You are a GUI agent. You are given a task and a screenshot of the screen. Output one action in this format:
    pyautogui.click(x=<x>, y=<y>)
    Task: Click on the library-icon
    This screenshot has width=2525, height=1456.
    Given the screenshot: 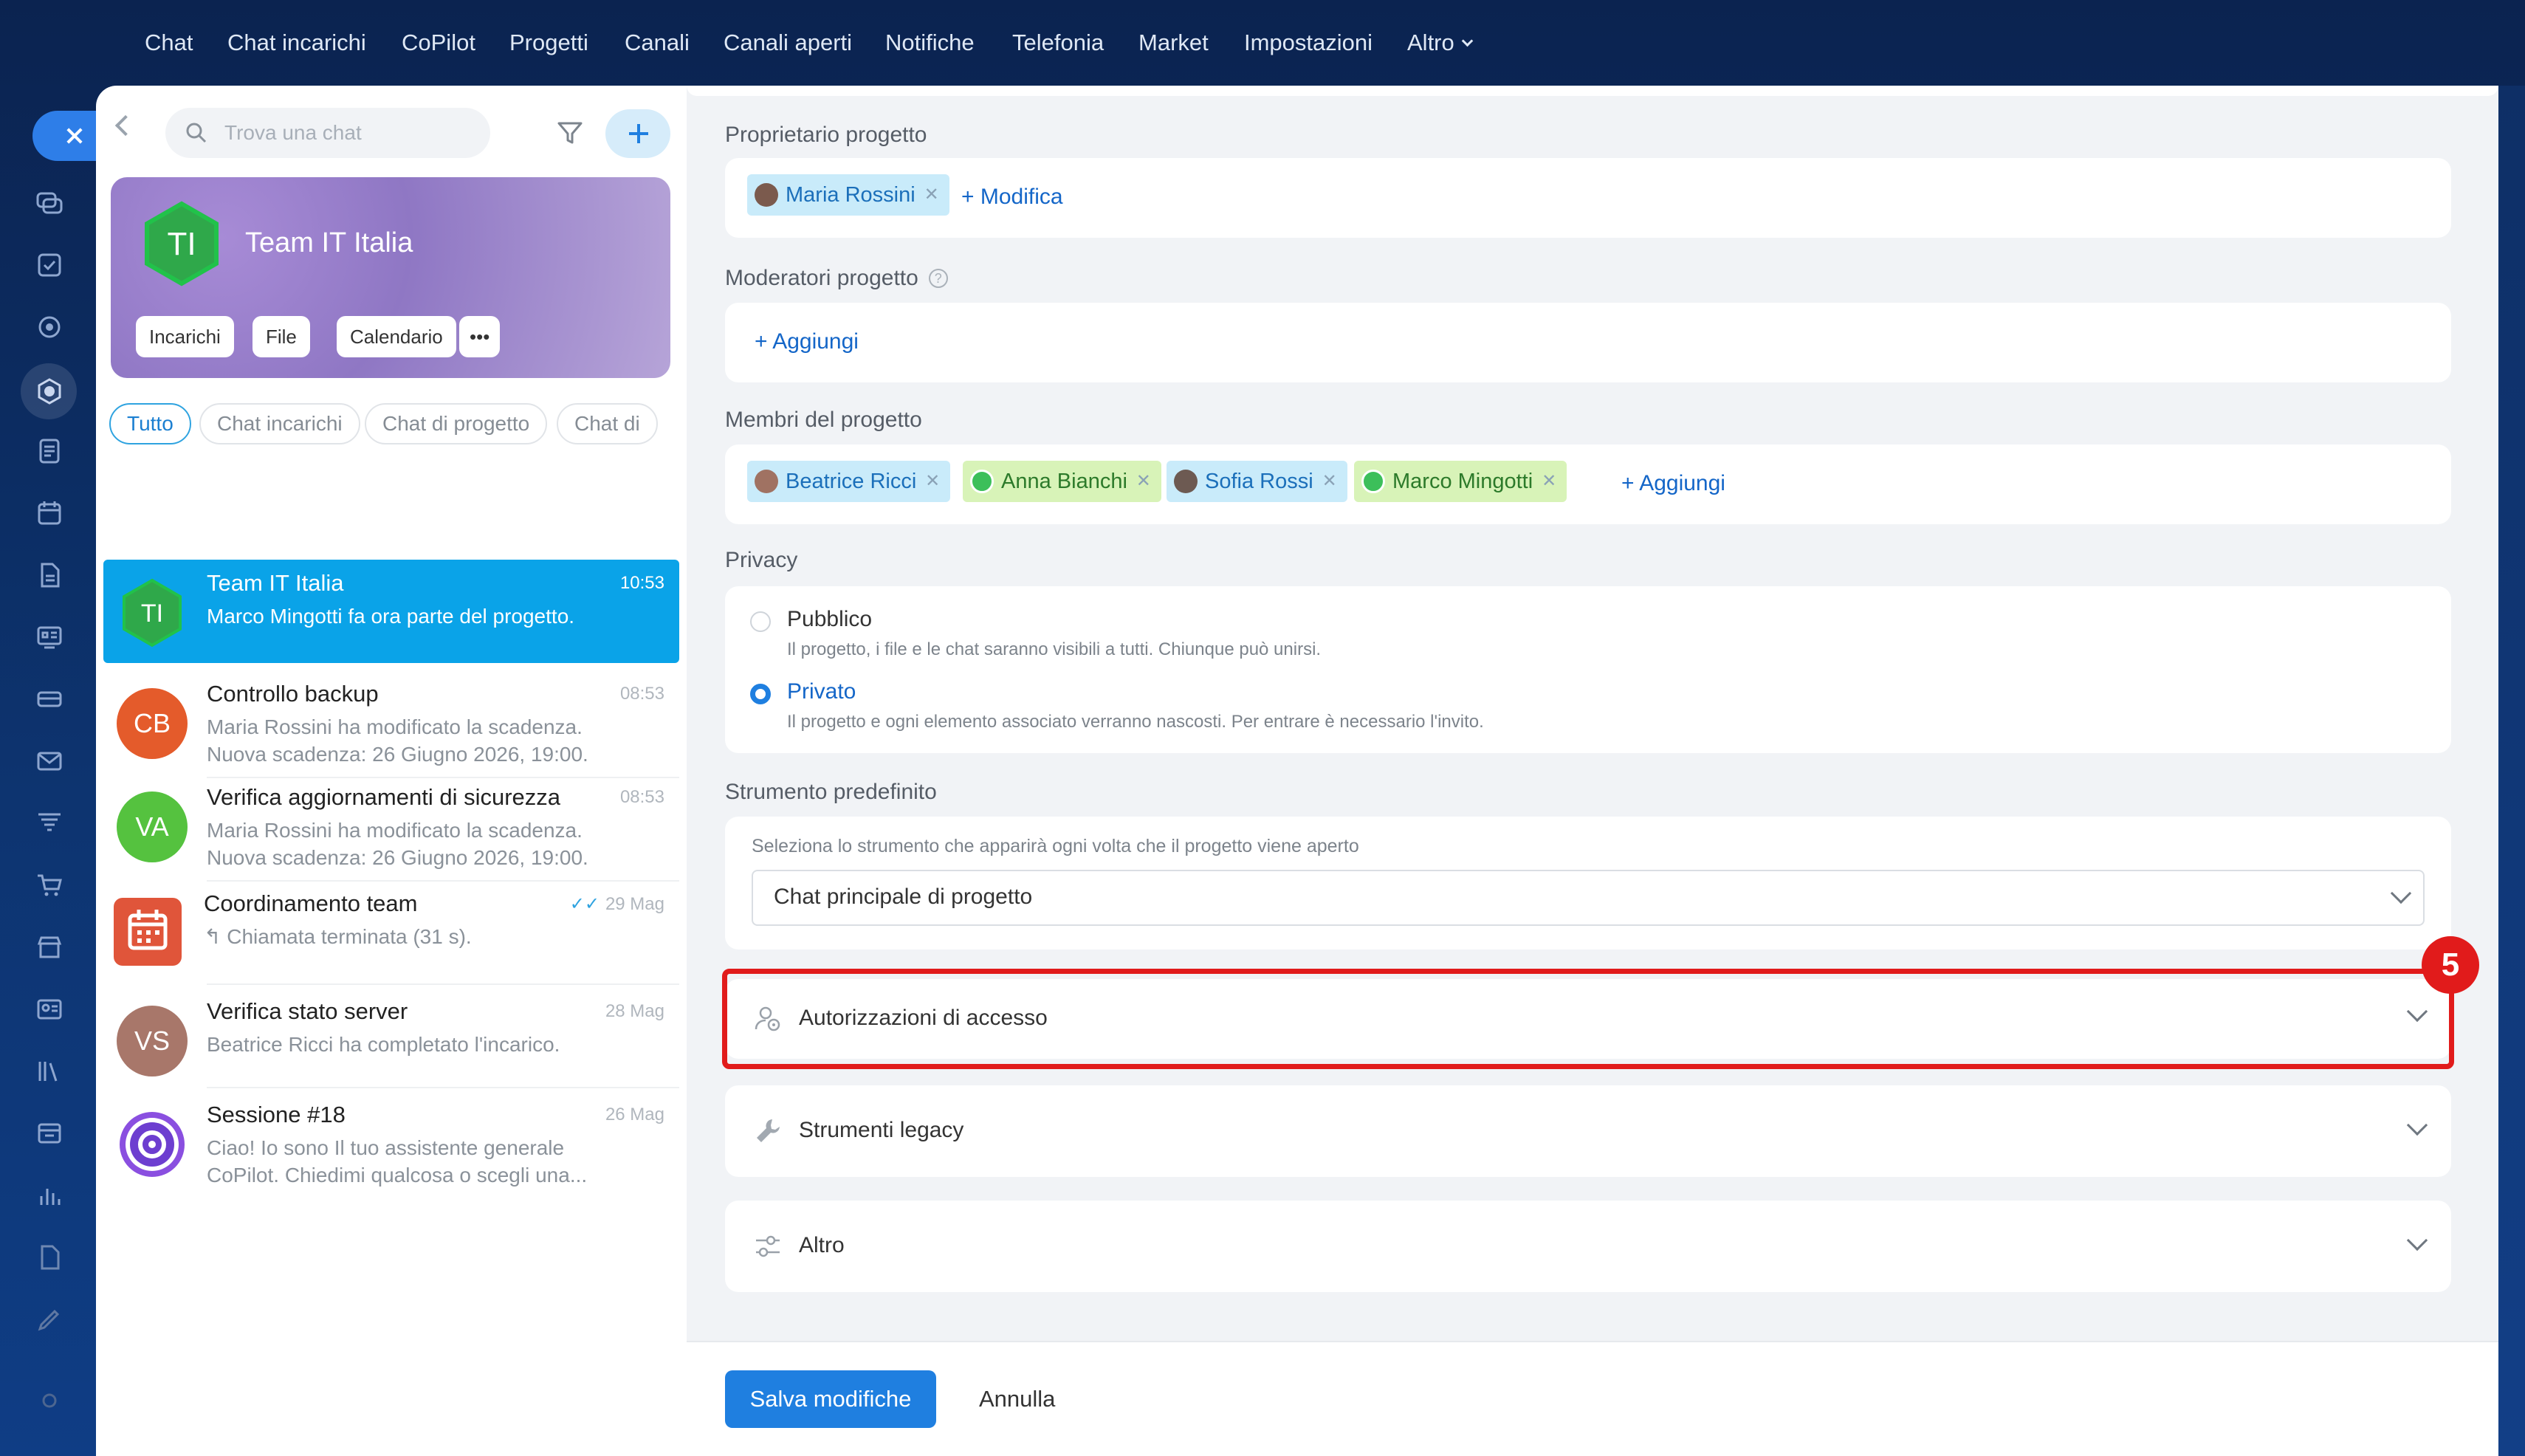 What is the action you would take?
    pyautogui.click(x=49, y=1071)
    